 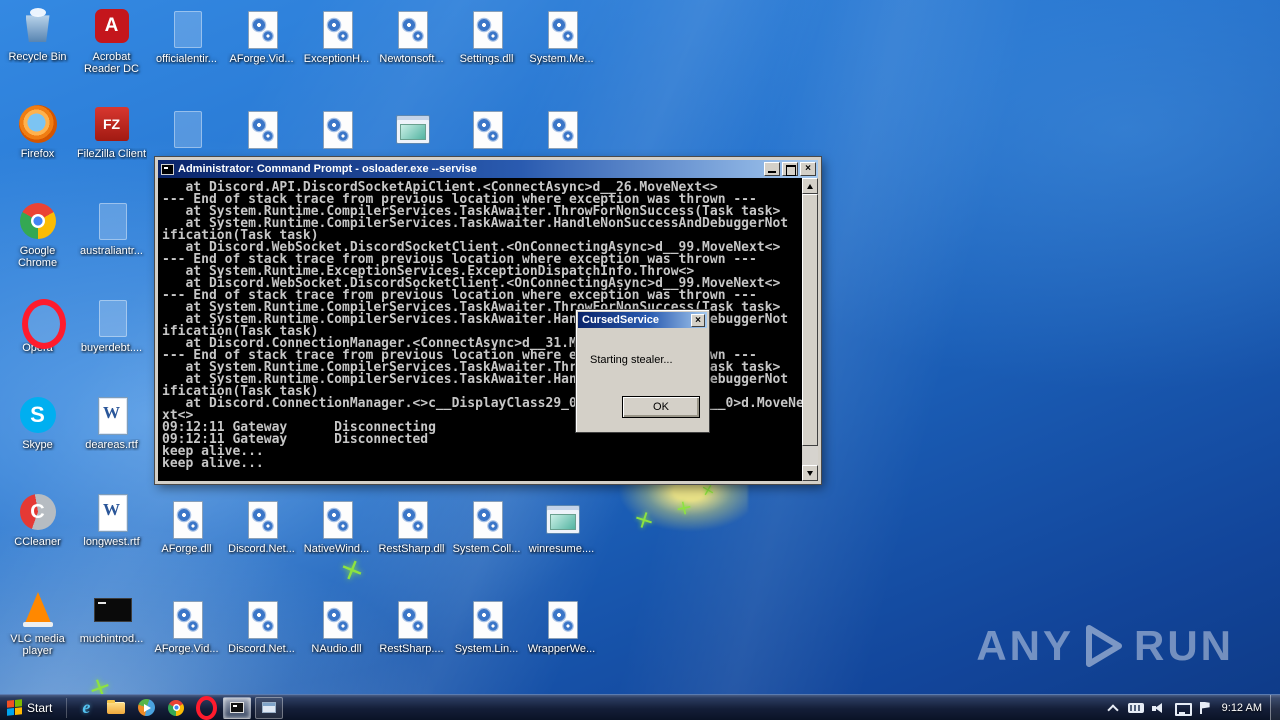 I want to click on chevron-up-icon, so click(x=1113, y=708).